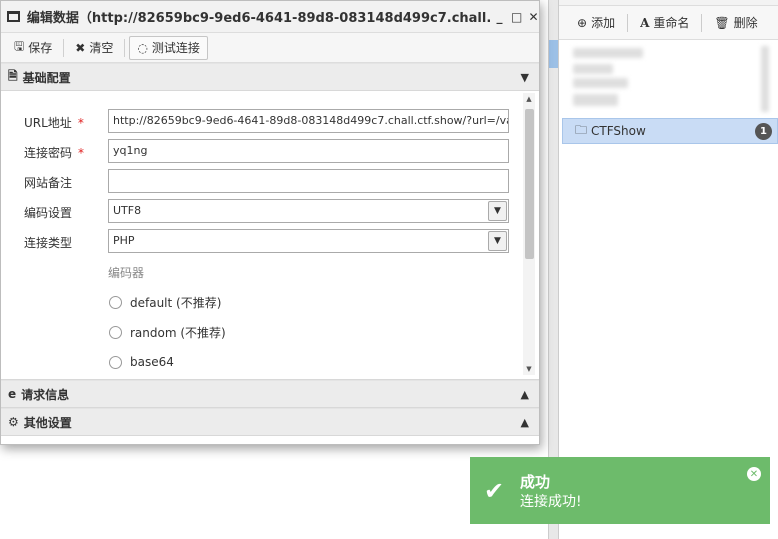 The width and height of the screenshot is (778, 539). Describe the element at coordinates (168, 47) in the screenshot. I see `test-connection-button: ◌ 测试连接` at that location.